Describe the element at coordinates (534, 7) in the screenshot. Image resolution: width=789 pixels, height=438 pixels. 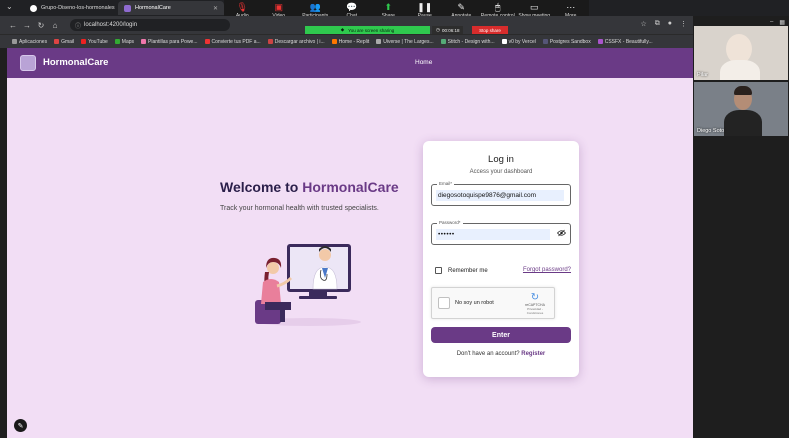
I see `show-meeting-icon: ▭` at that location.